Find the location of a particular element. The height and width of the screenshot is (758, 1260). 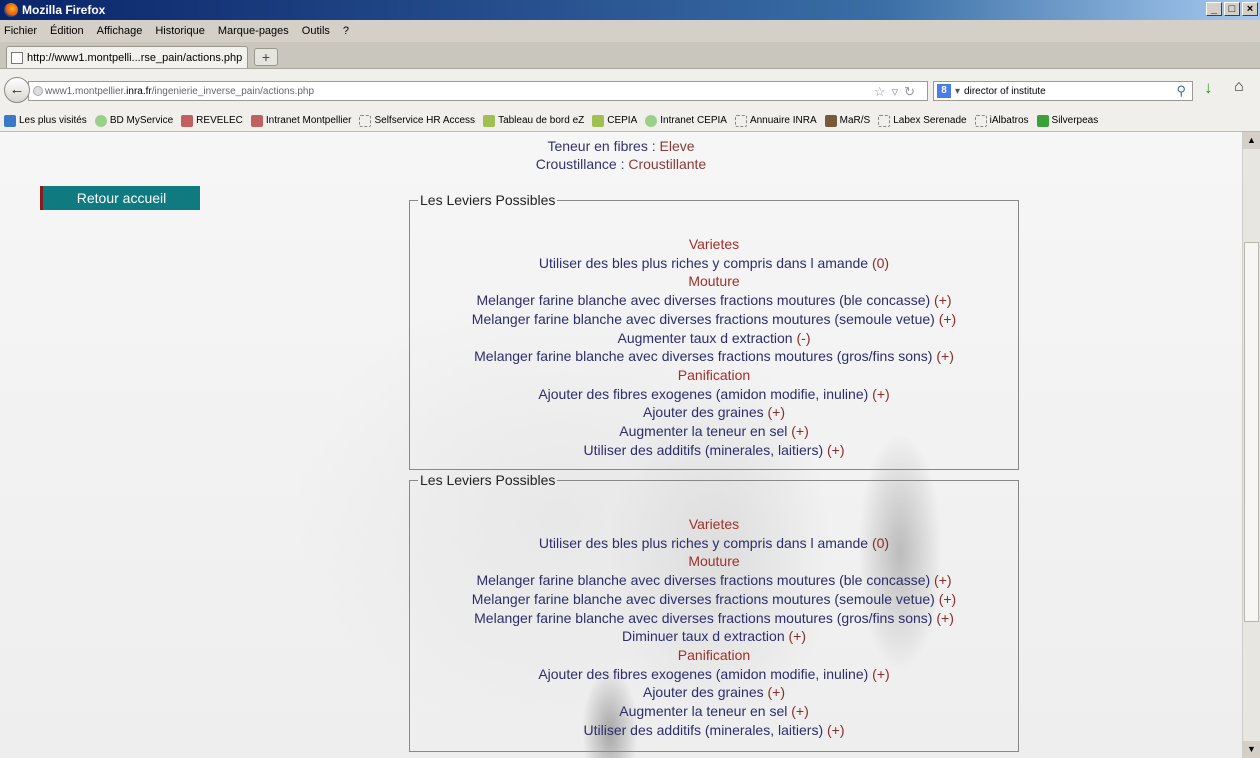

dropdown-arrow-icon: ▿ is located at coordinates (898, 91).